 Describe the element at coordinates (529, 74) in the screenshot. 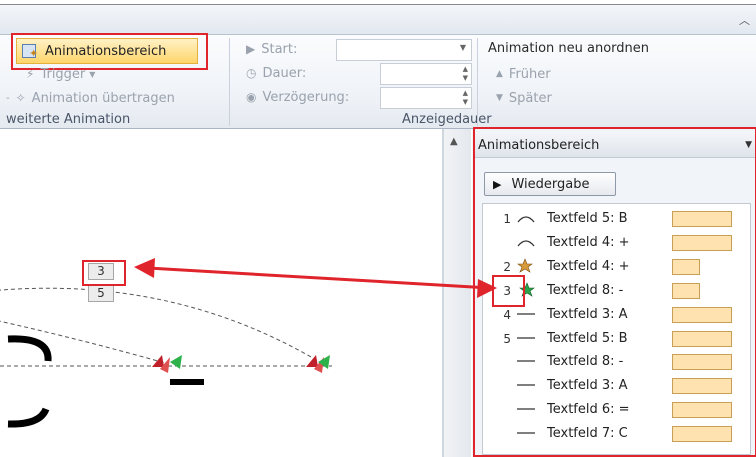

I see `move-earlier-label: Früher` at that location.